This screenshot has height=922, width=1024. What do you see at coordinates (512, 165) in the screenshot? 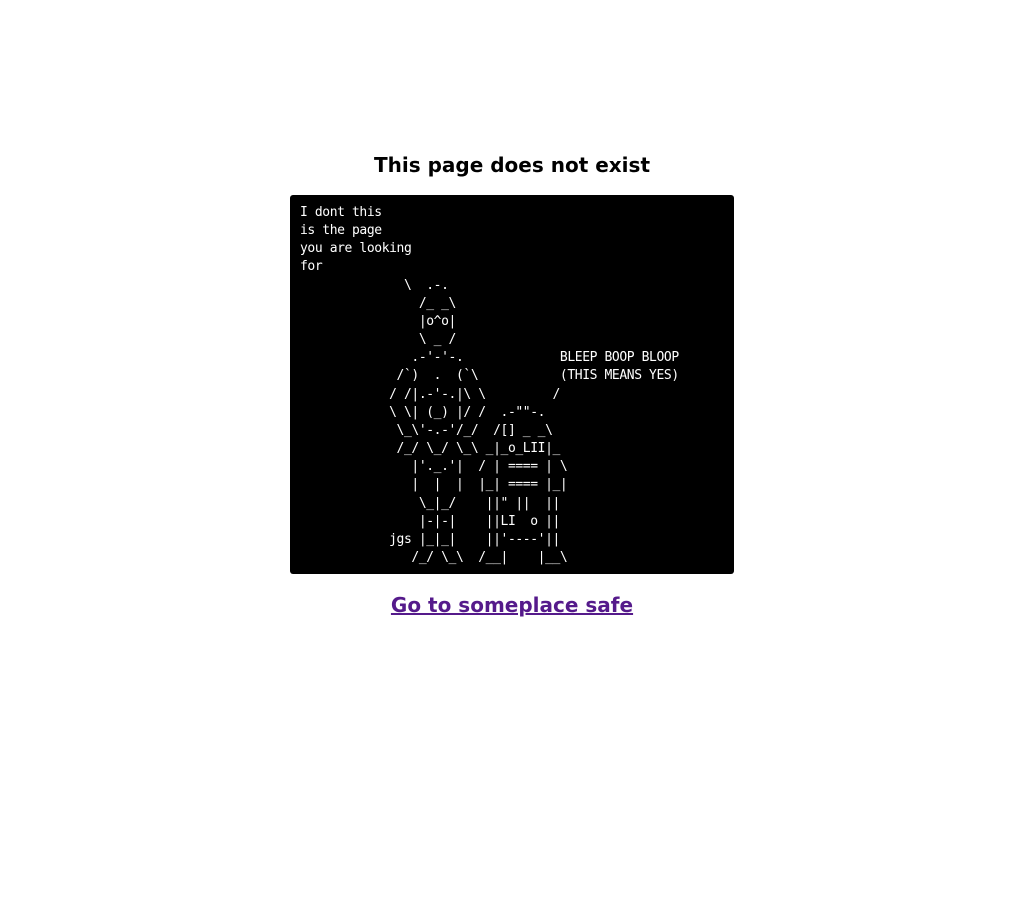
I see `page-title: This page does not exist` at bounding box center [512, 165].